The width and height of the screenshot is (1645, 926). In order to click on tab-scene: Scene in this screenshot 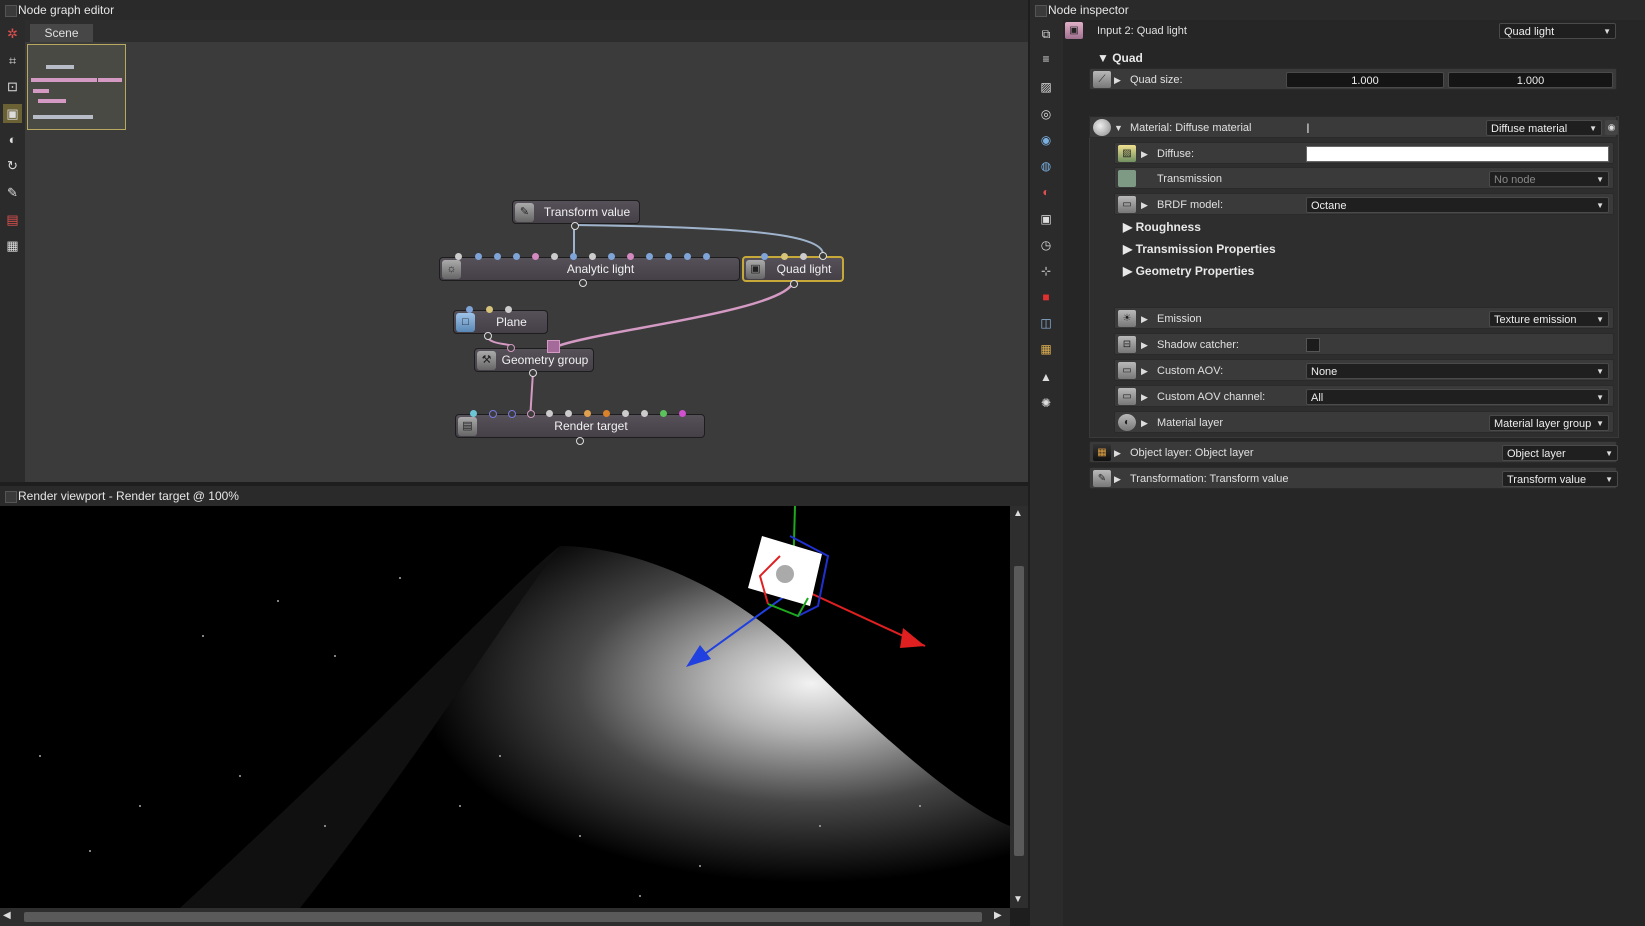, I will do `click(61, 33)`.